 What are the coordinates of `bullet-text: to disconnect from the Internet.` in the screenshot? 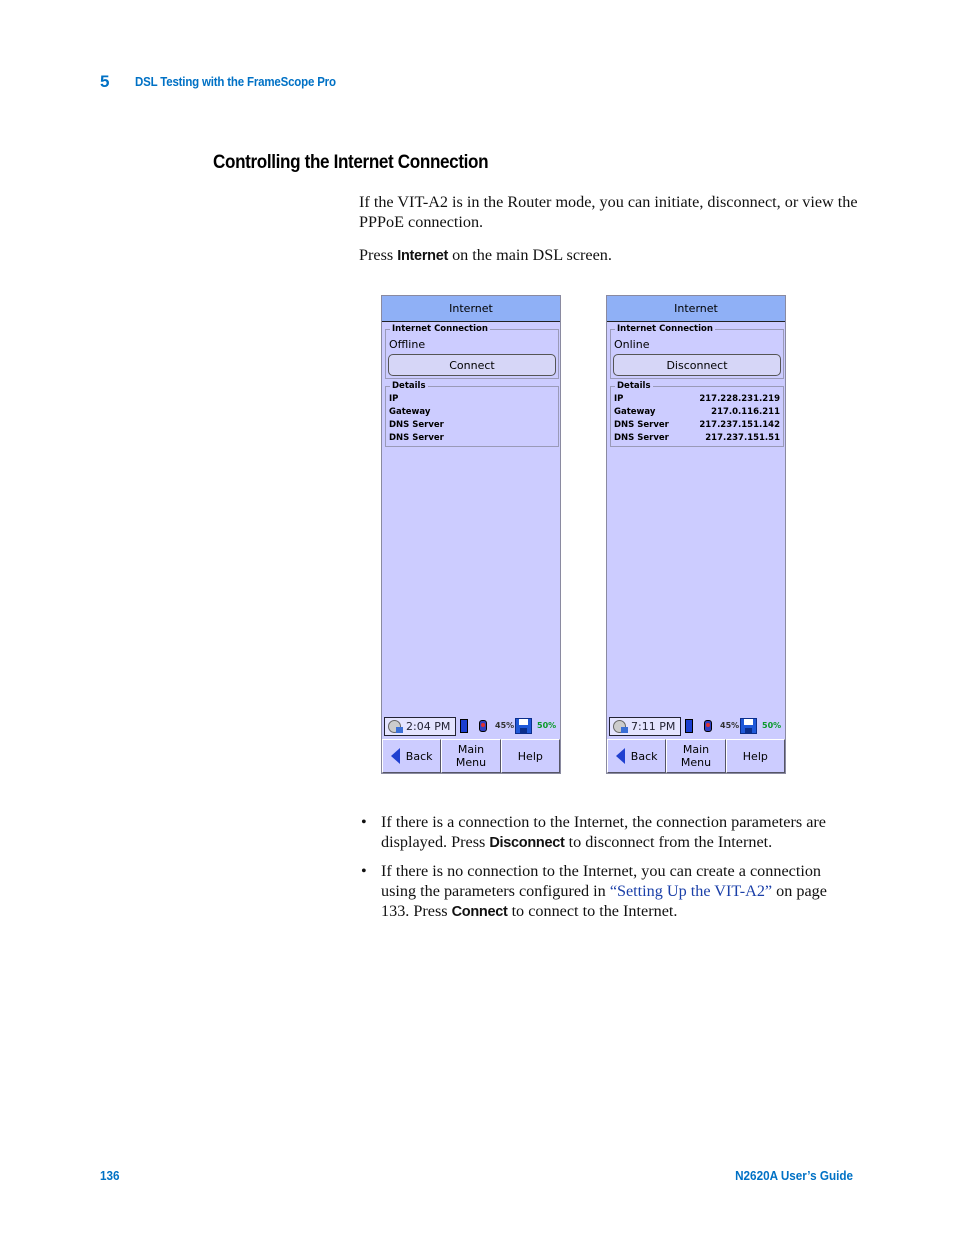 It's located at (668, 842).